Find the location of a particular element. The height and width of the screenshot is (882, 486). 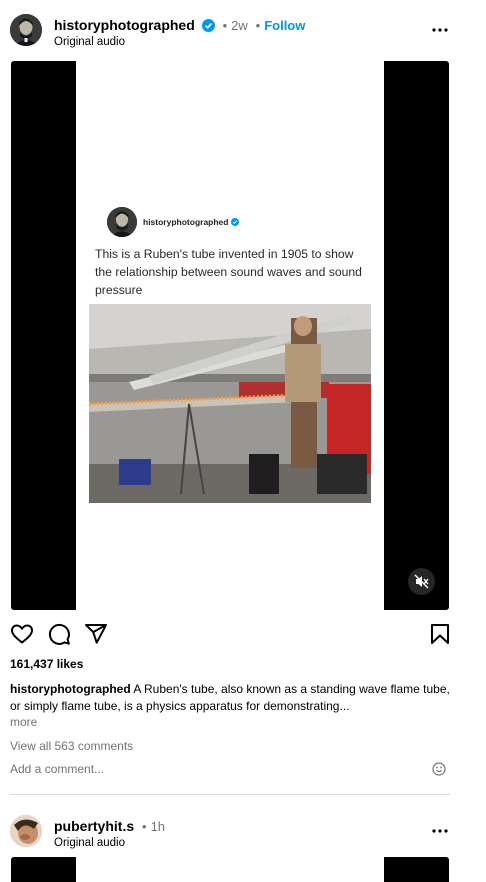

view-comments-link: View all 563 comments is located at coordinates (71, 746).